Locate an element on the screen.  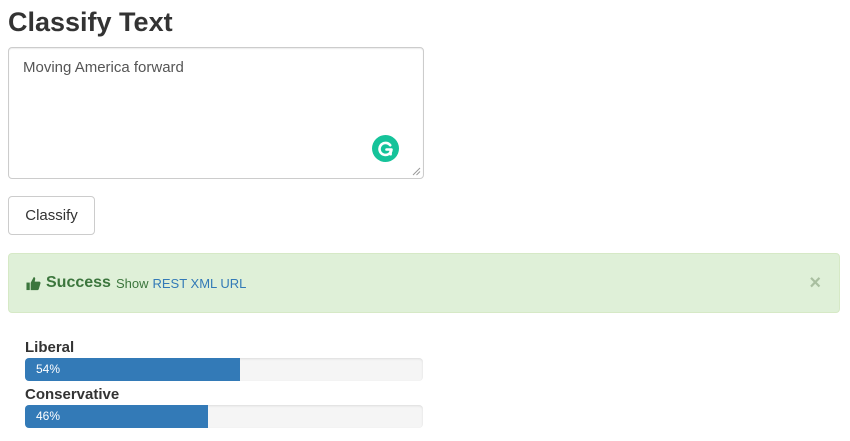
progress-track-liberal: 54% is located at coordinates (224, 369).